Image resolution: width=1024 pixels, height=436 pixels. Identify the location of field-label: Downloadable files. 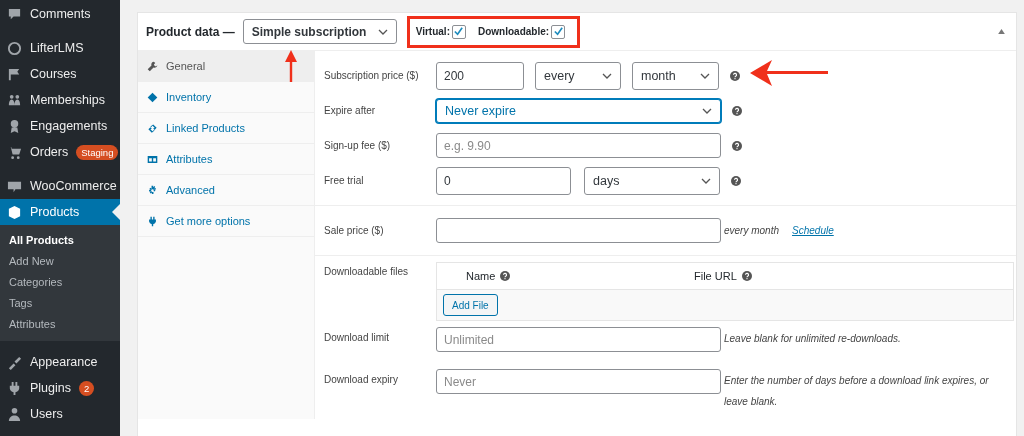
(366, 272).